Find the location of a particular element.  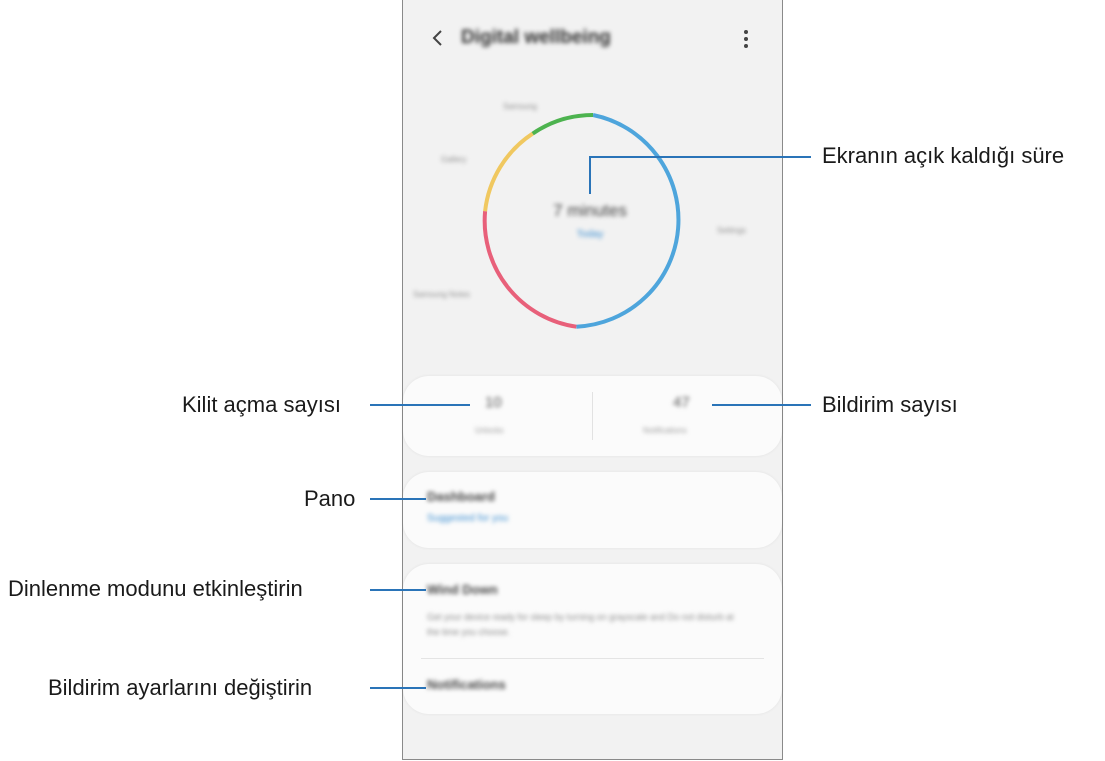

donut-segment-samsung is located at coordinates (562, 124).